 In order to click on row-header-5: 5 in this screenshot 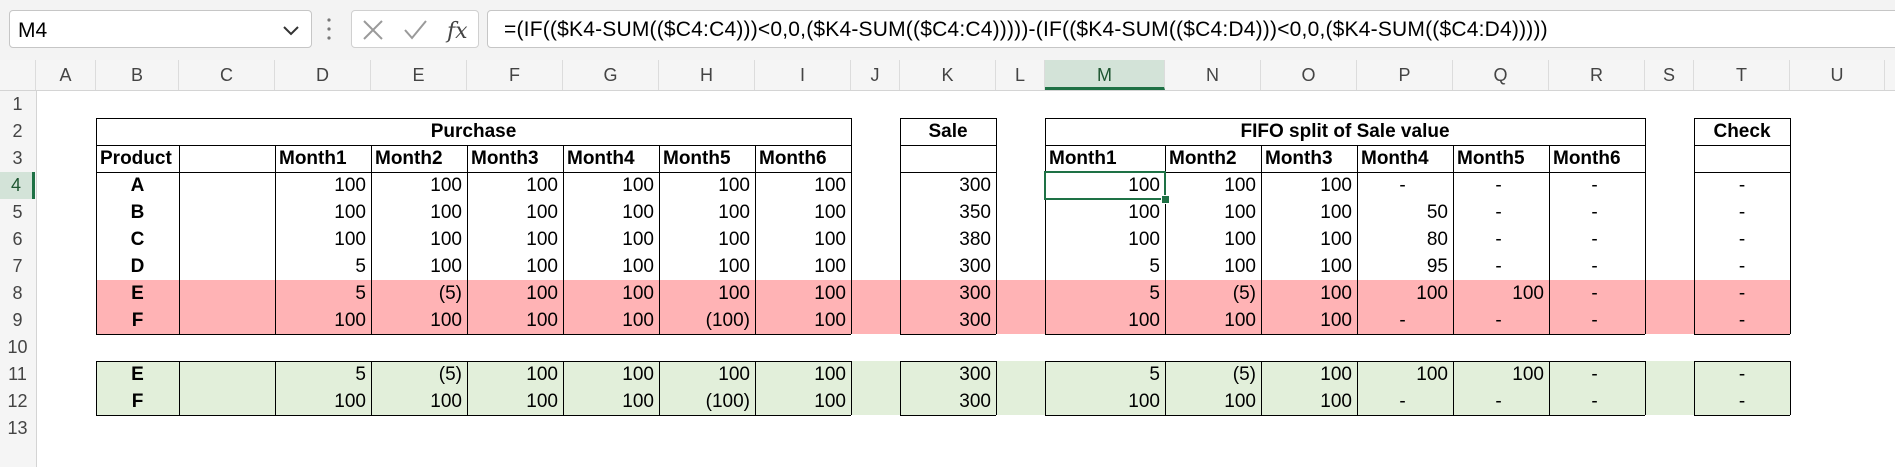, I will do `click(17, 212)`.